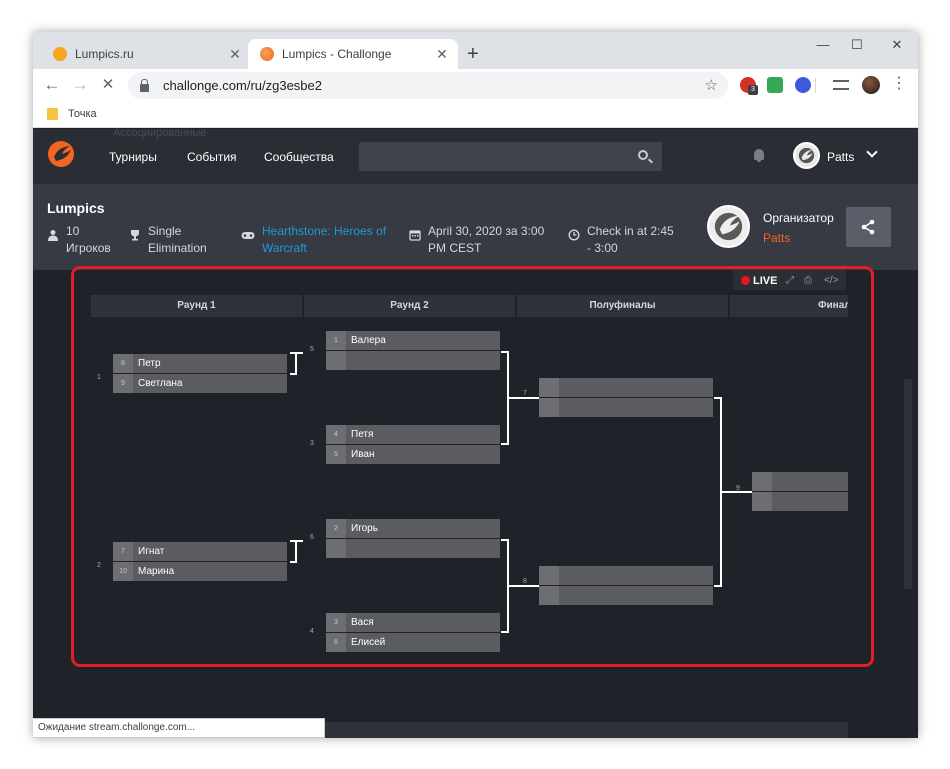  Describe the element at coordinates (908, 484) in the screenshot. I see `page-scrollbar` at that location.